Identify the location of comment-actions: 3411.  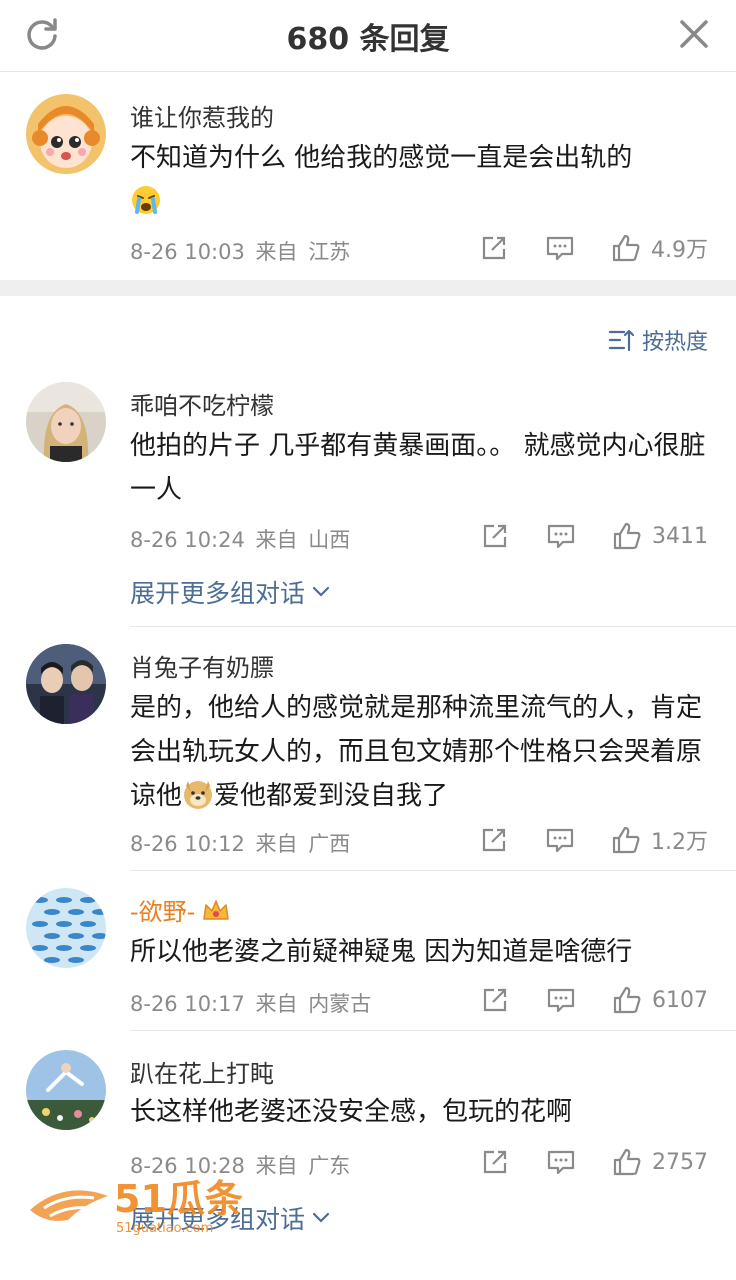
(594, 536).